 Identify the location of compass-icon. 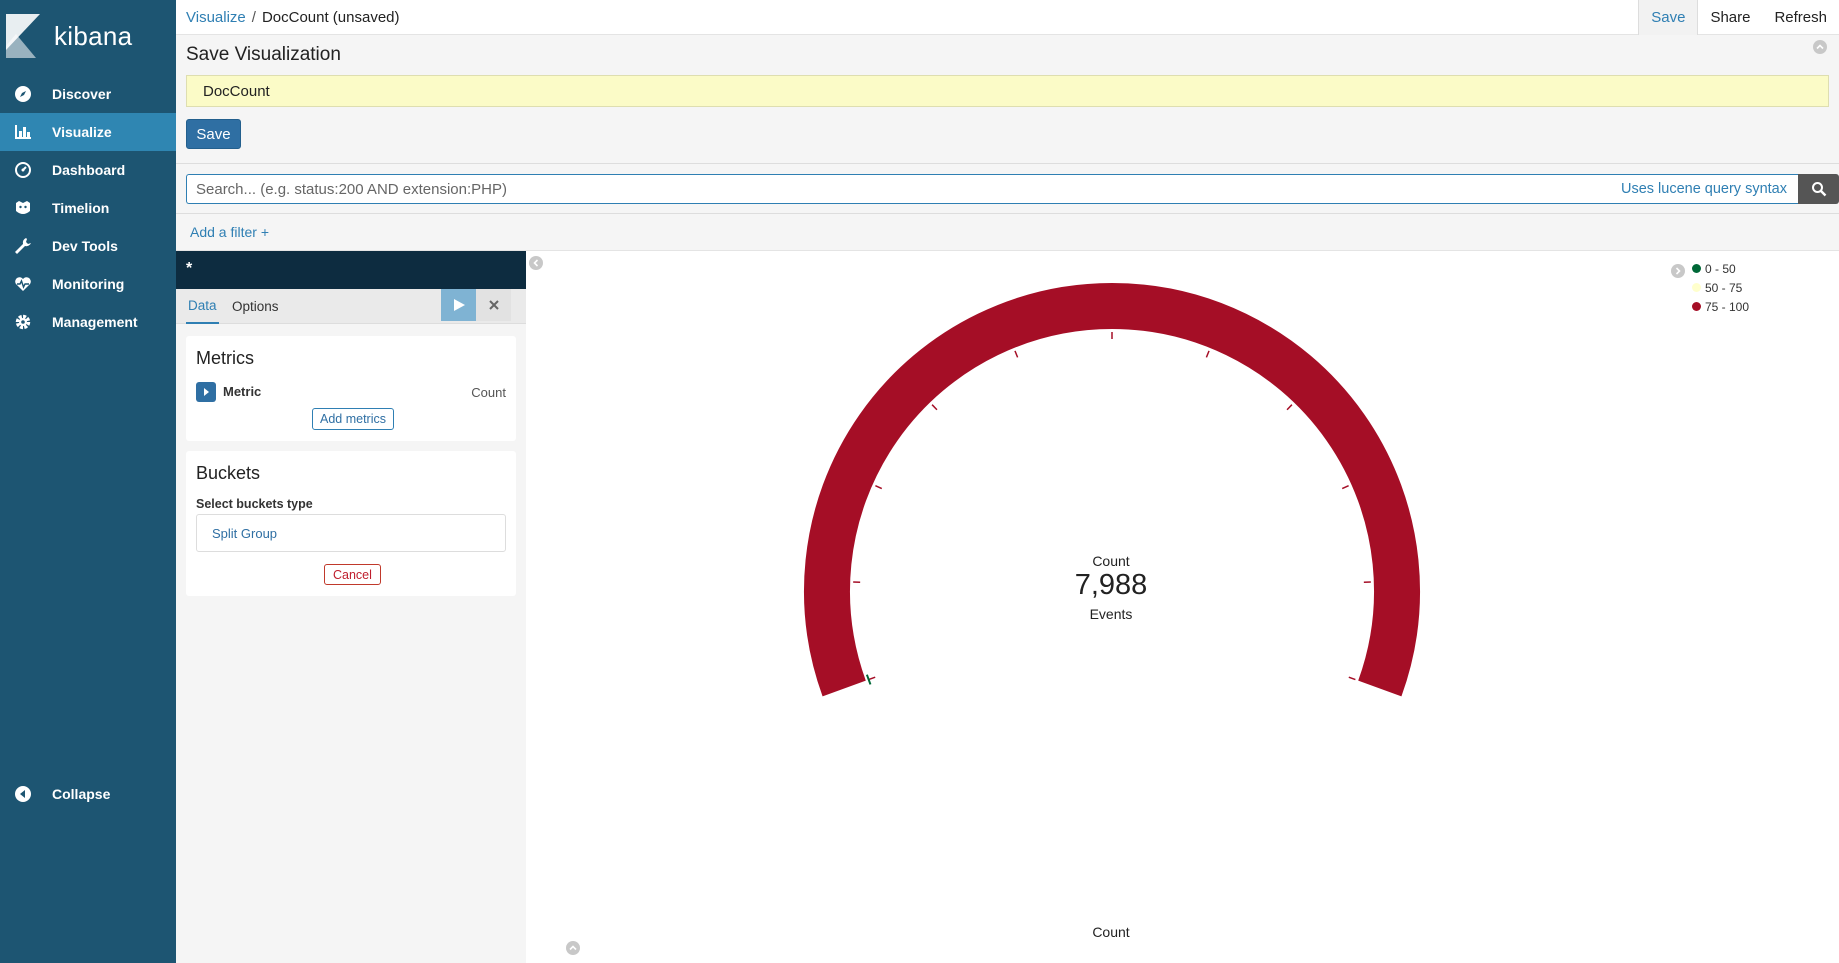
(23, 94).